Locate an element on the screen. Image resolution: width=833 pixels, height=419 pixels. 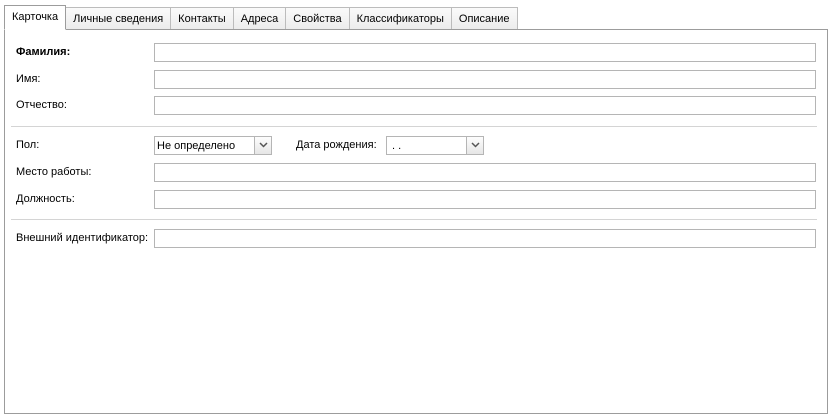
last-name-label: Фамилия: is located at coordinates (43, 52).